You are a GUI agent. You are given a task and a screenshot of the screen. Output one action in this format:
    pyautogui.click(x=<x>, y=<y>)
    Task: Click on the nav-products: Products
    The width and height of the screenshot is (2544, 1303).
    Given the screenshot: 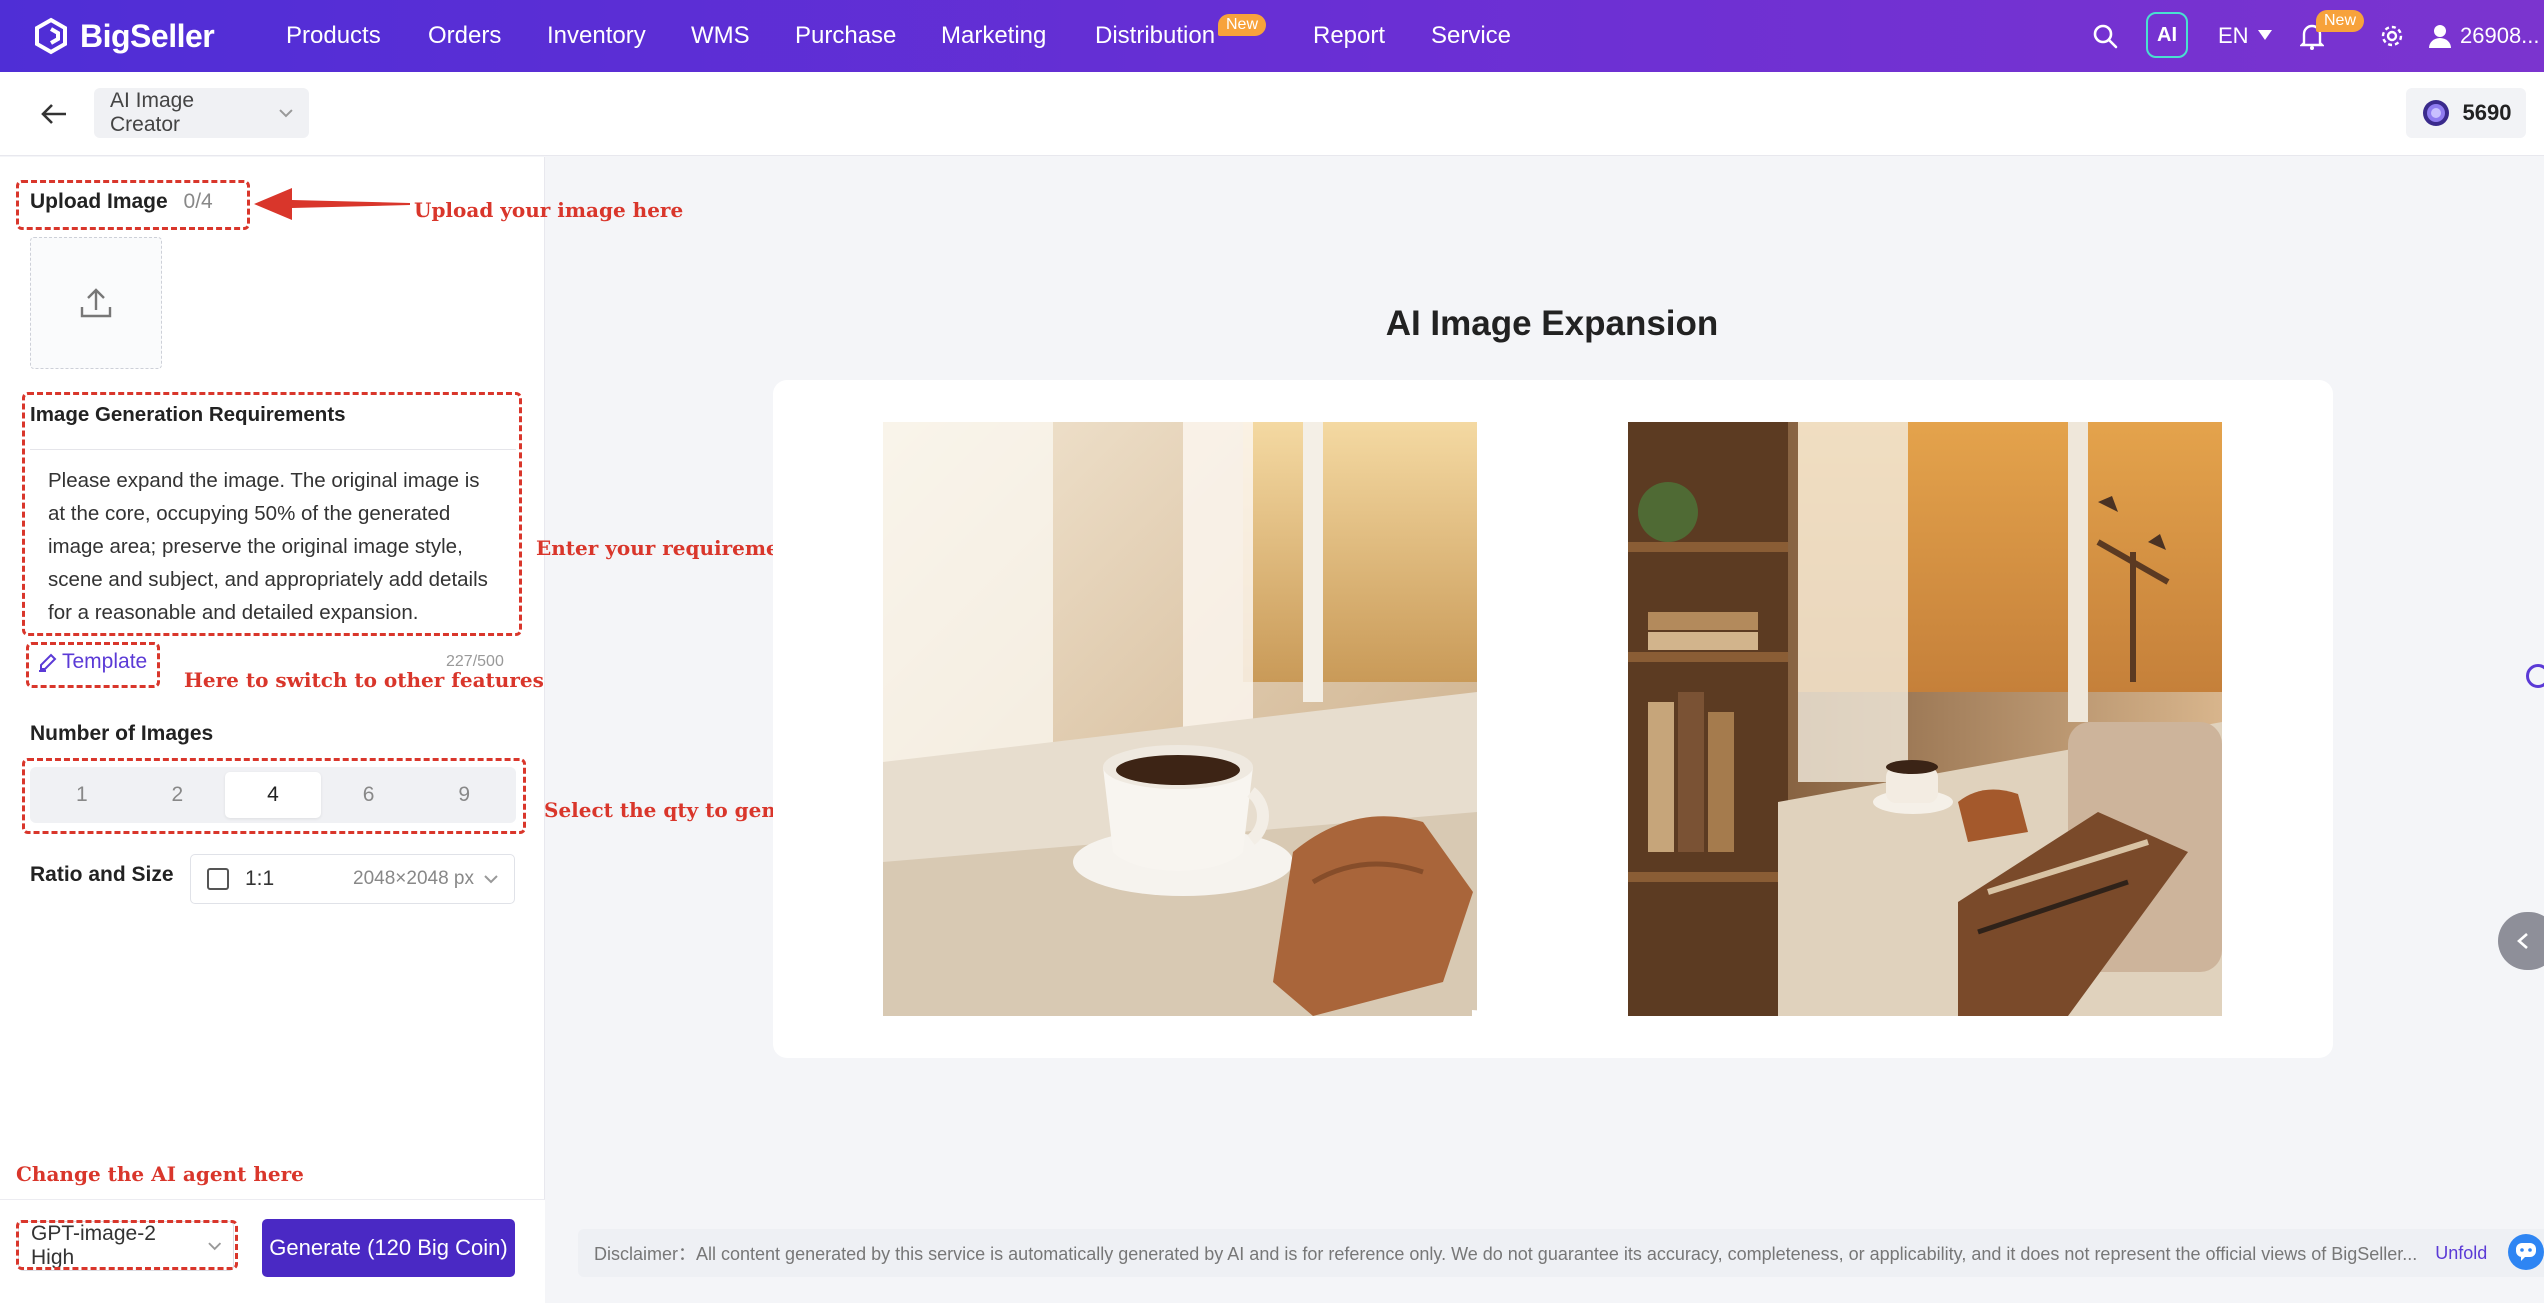 What is the action you would take?
    pyautogui.click(x=333, y=36)
    